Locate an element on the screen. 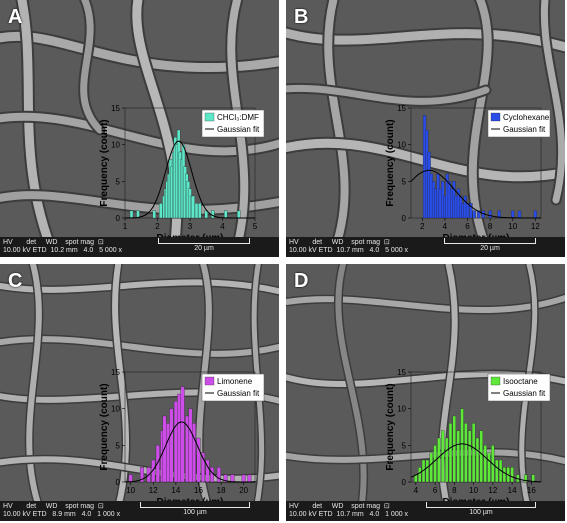  panel-letter: C is located at coordinates (15, 281).